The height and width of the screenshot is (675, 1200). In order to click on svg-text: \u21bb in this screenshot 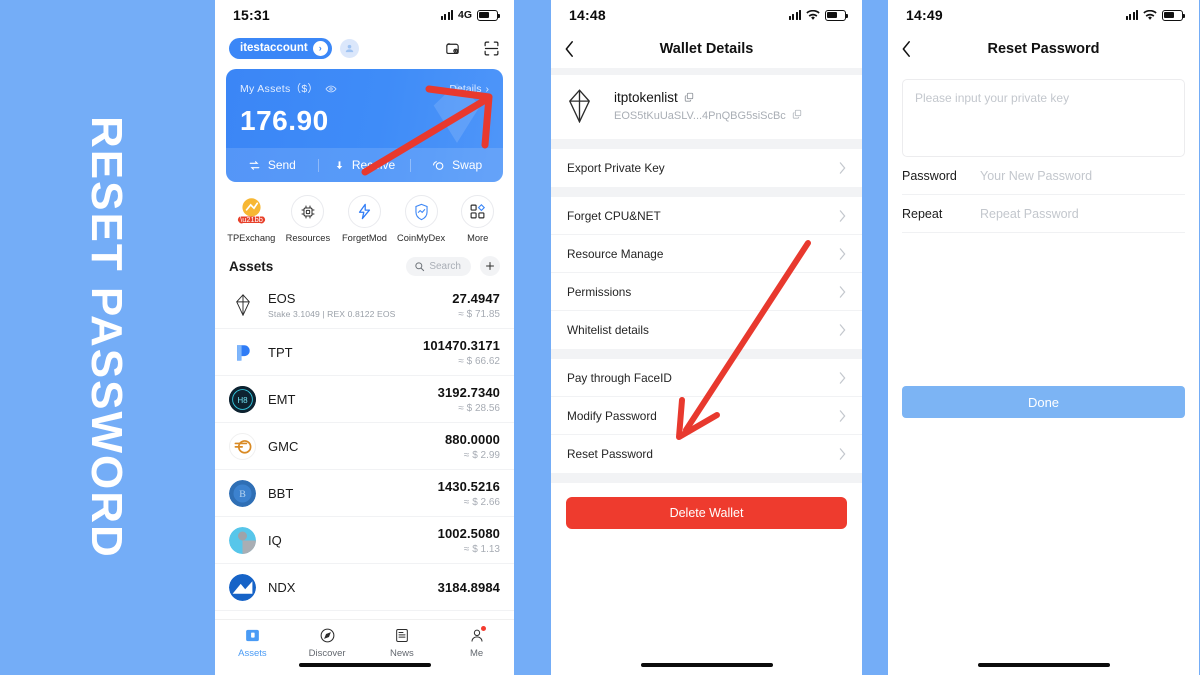, I will do `click(251, 219)`.